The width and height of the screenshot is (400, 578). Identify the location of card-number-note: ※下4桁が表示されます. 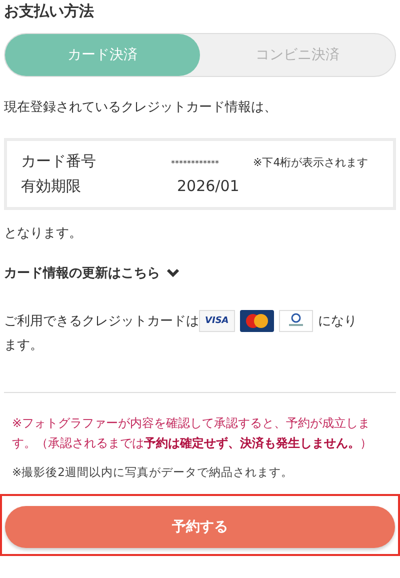
(310, 162).